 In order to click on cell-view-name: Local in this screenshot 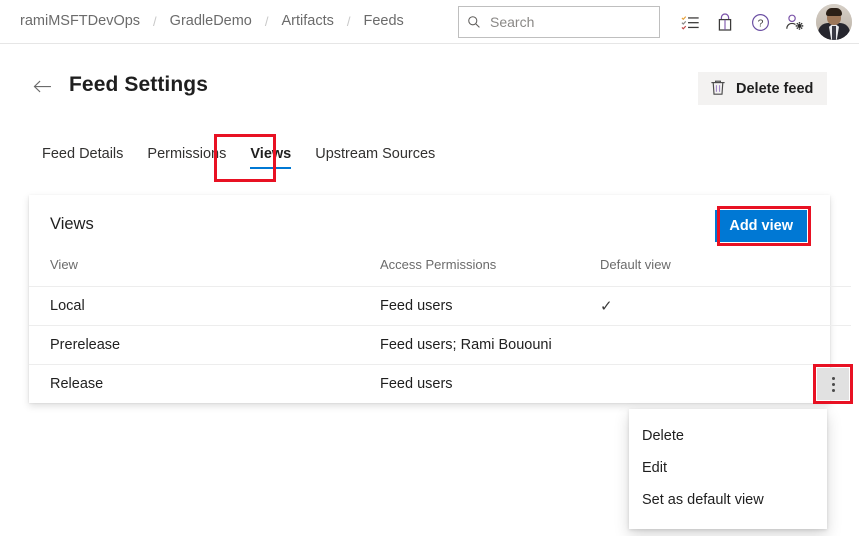, I will do `click(204, 306)`.